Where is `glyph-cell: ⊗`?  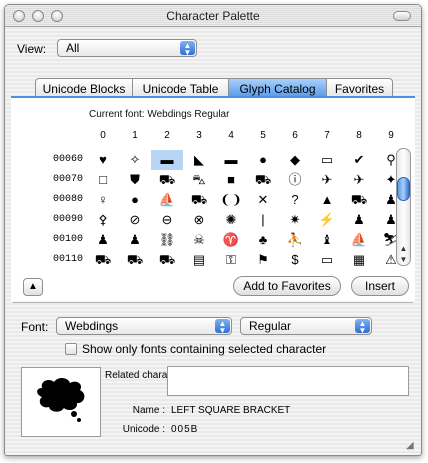
glyph-cell: ⊗ is located at coordinates (199, 220).